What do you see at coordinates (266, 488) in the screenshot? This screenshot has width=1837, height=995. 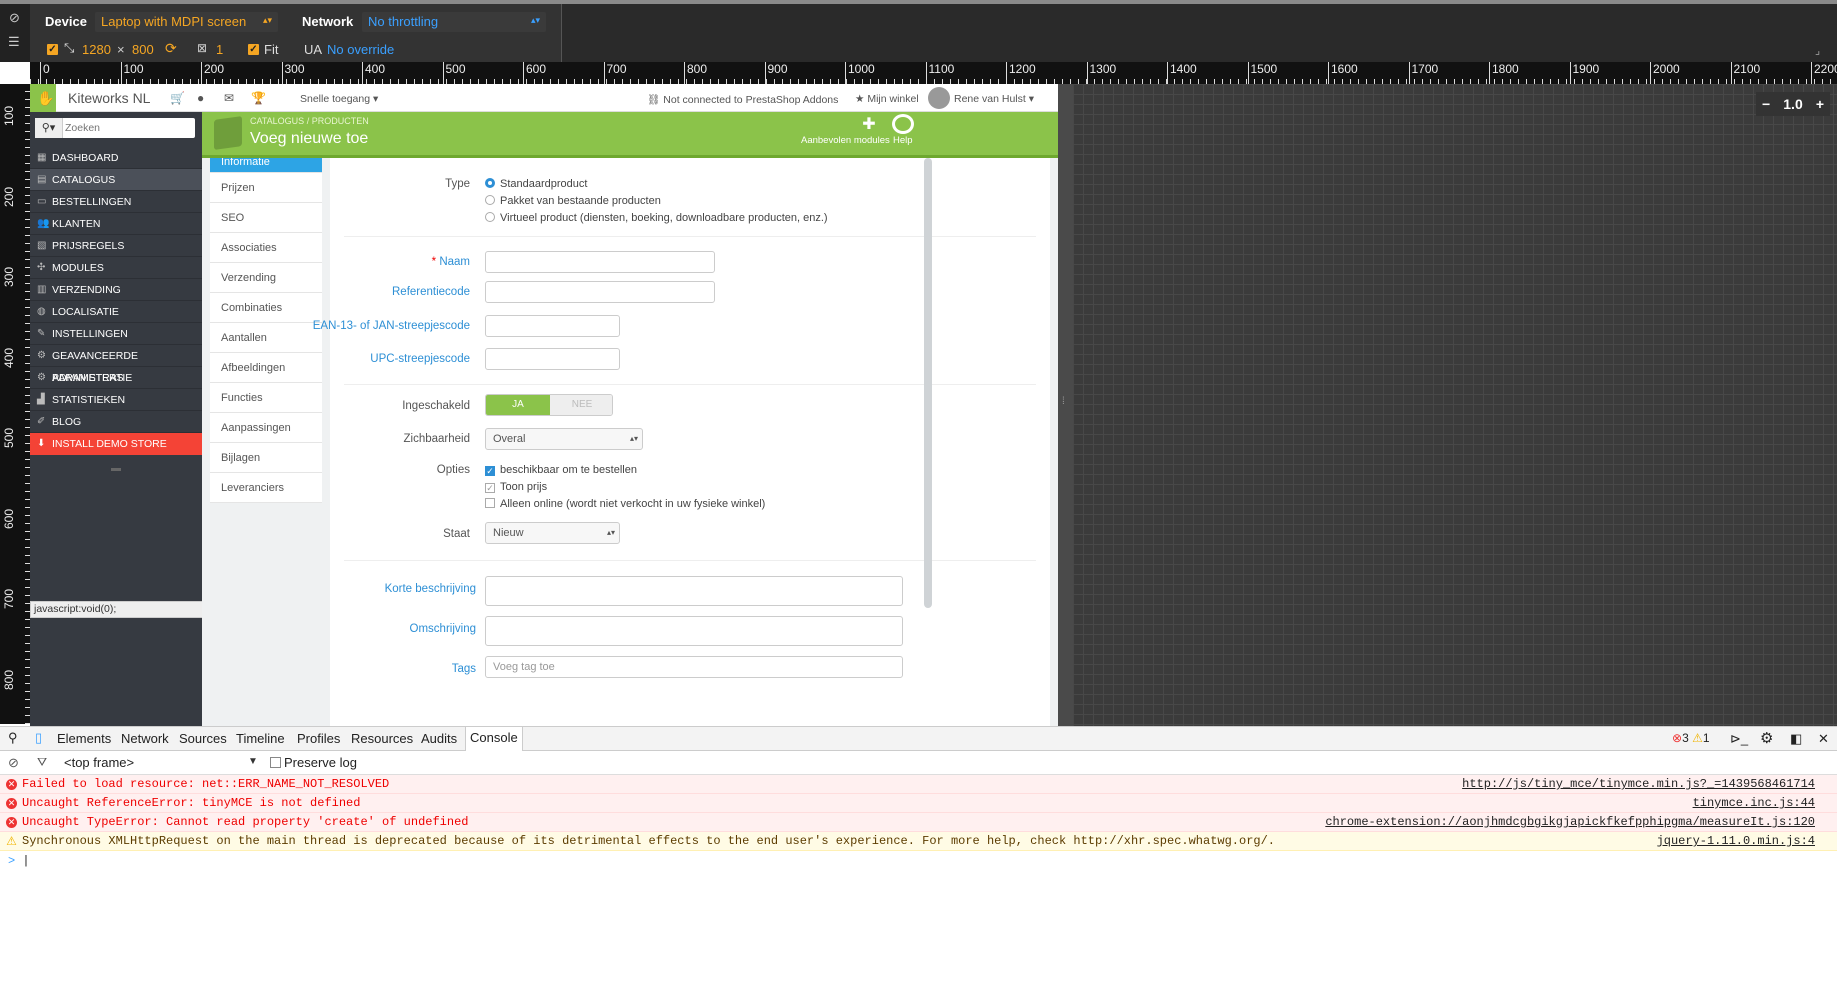 I see `tab-suppliers: Leveranciers` at bounding box center [266, 488].